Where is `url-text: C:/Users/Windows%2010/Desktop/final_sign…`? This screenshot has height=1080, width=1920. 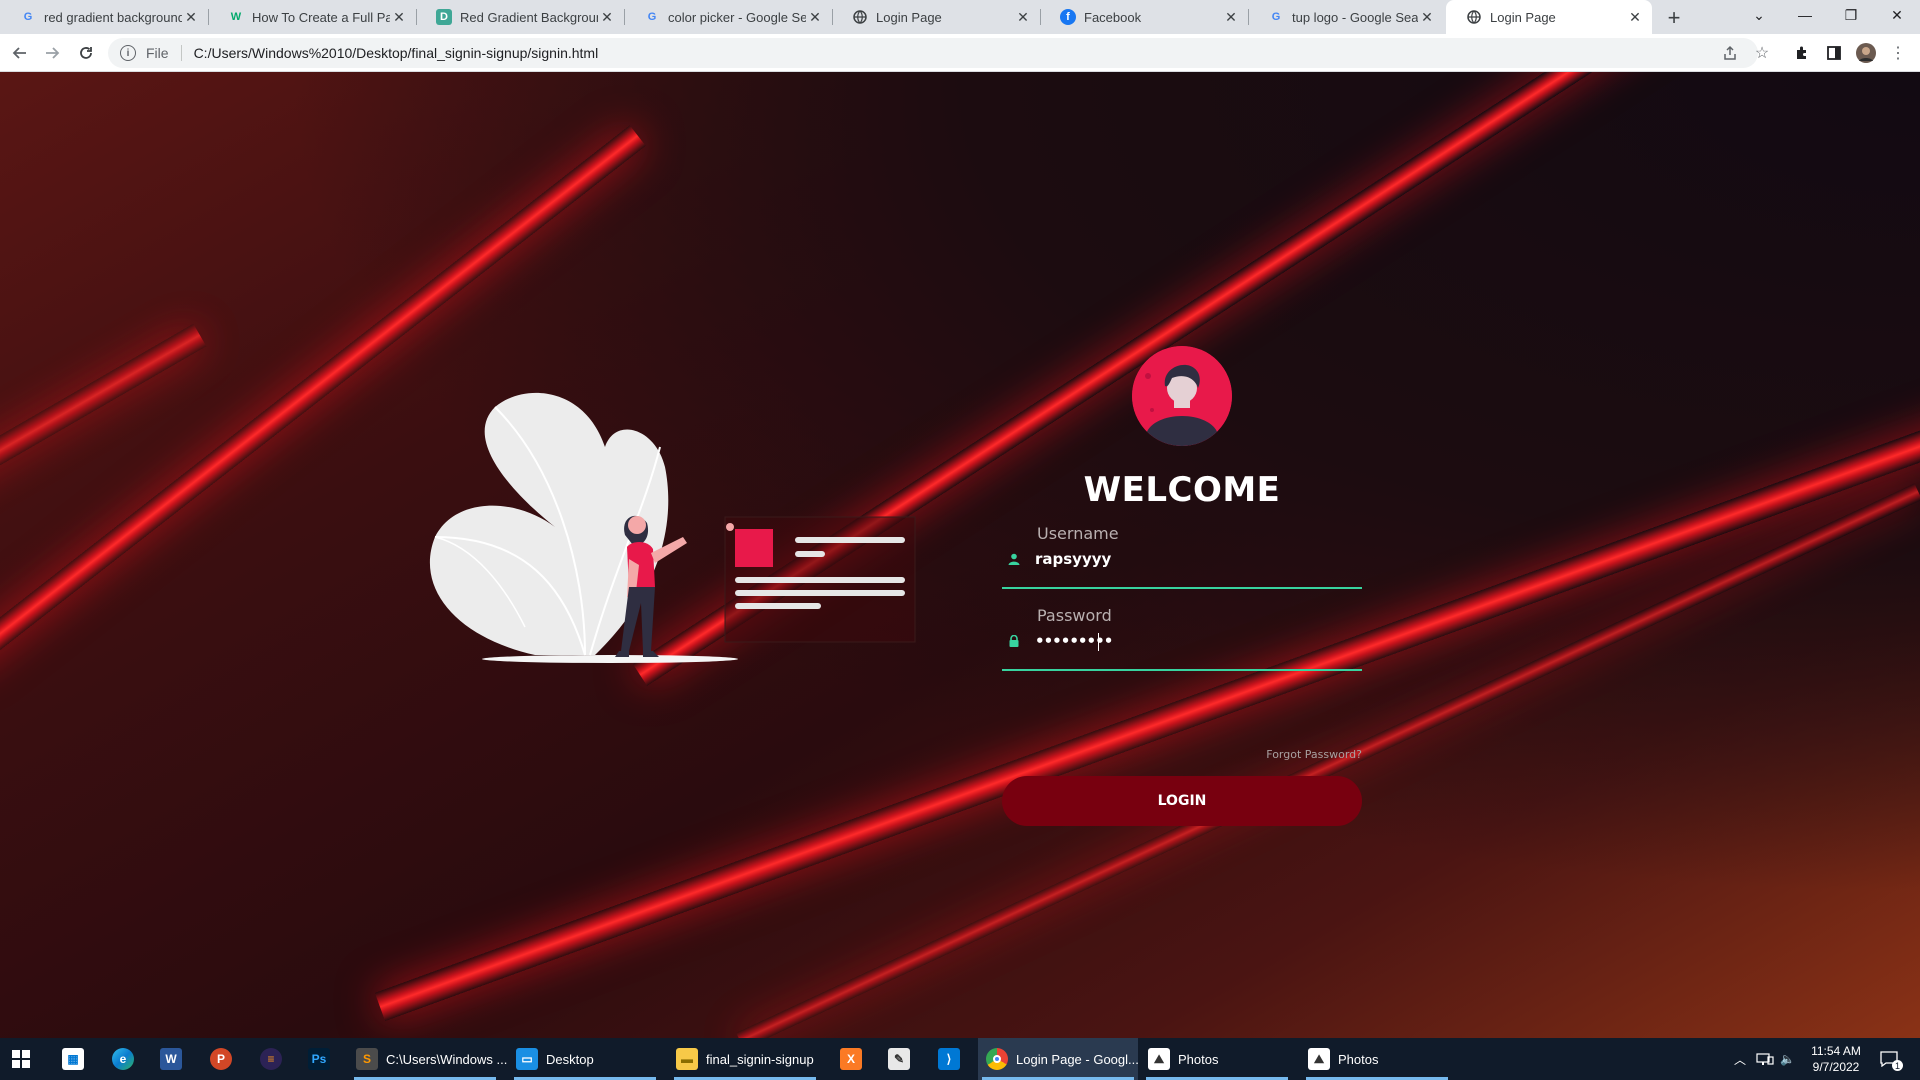 url-text: C:/Users/Windows%2010/Desktop/final_sign… is located at coordinates (396, 53).